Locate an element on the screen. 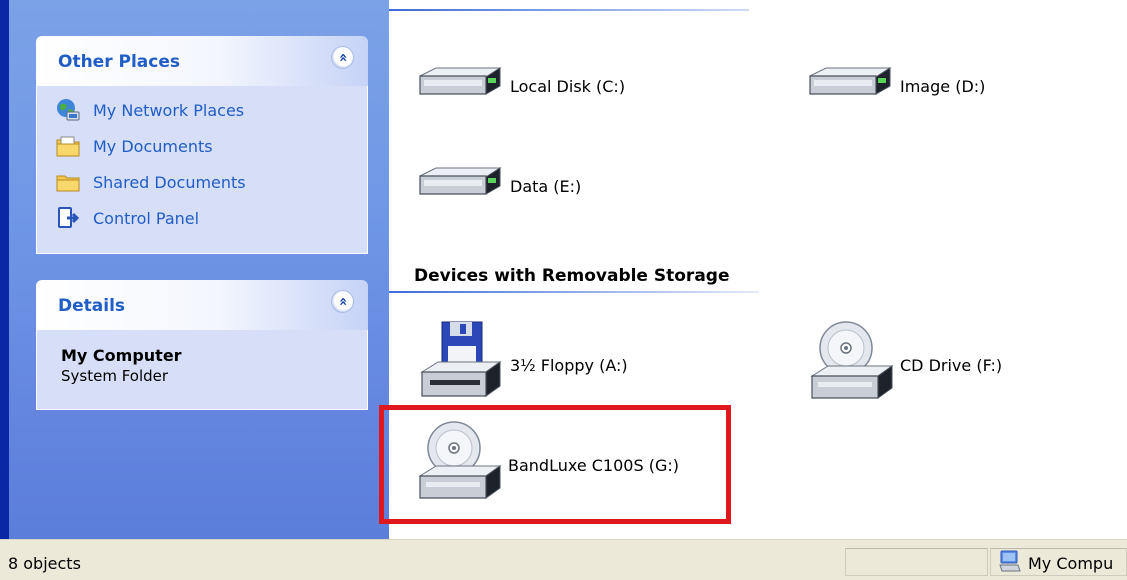  details-title: Details is located at coordinates (92, 306).